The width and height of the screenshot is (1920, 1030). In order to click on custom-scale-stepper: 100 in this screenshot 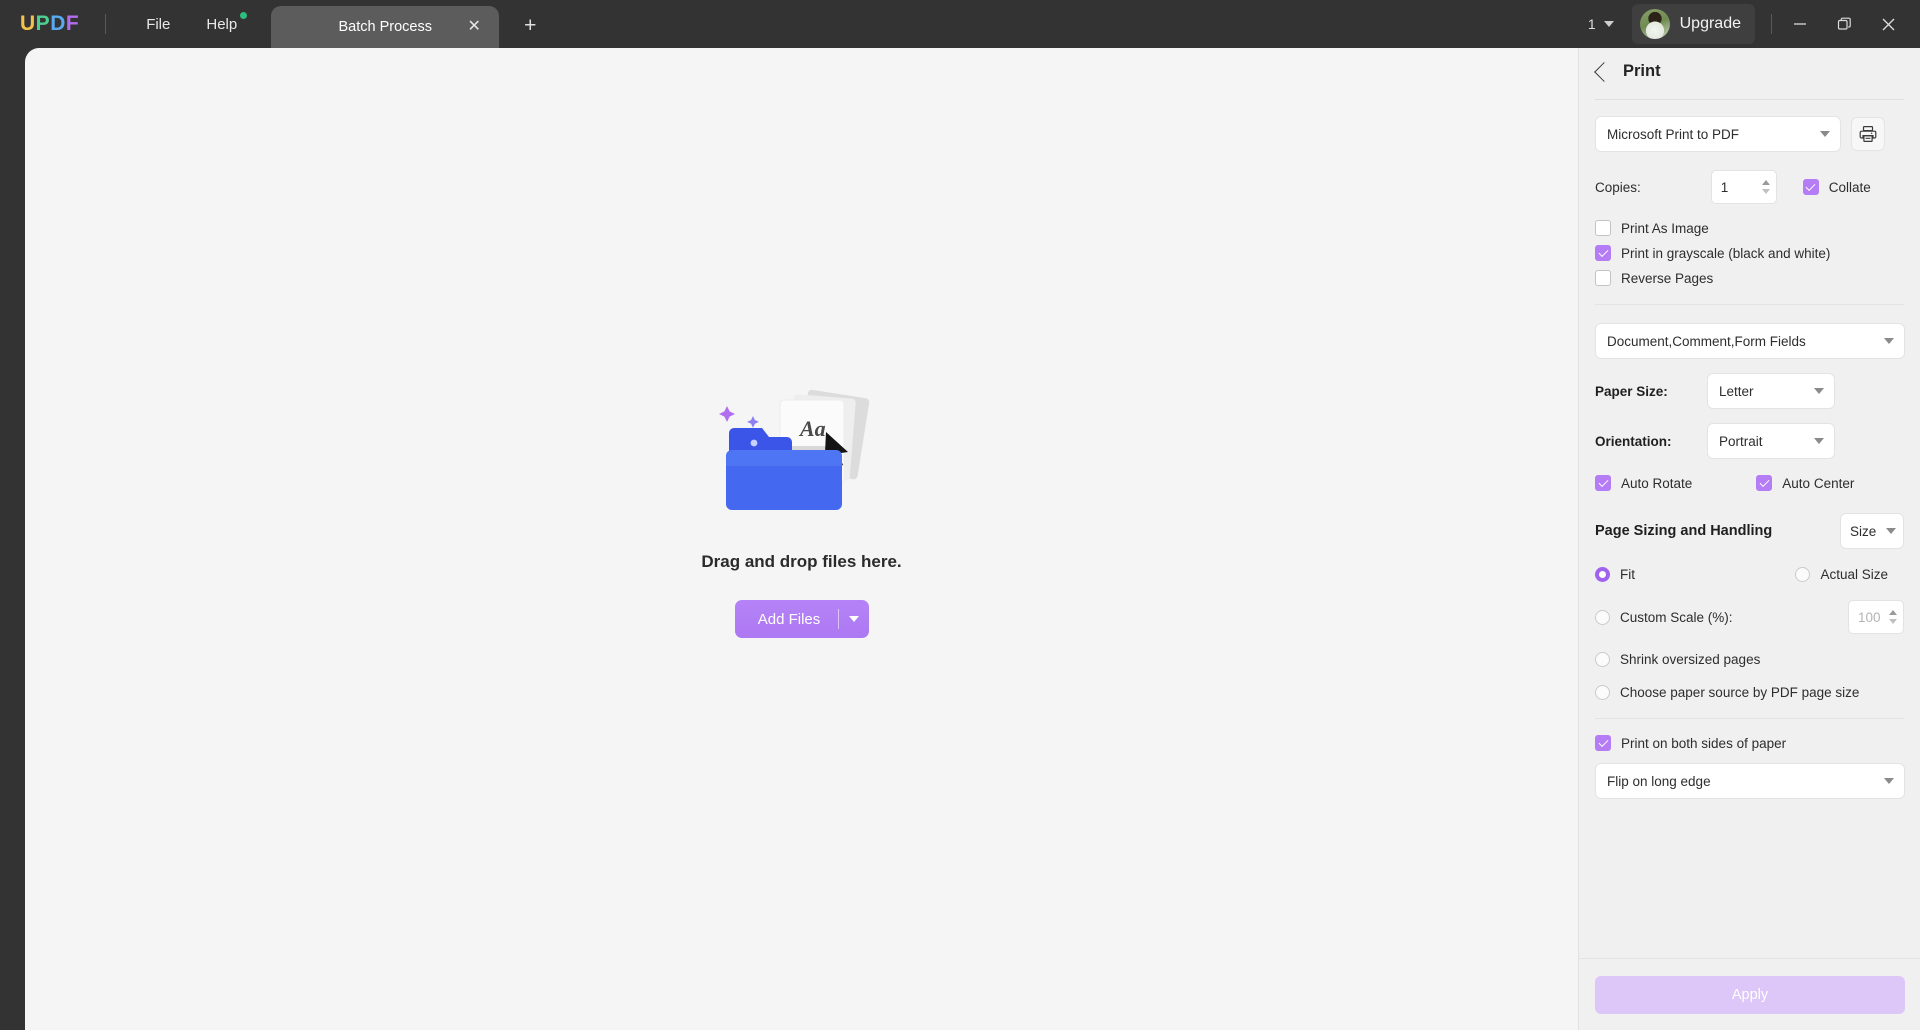, I will do `click(1876, 617)`.